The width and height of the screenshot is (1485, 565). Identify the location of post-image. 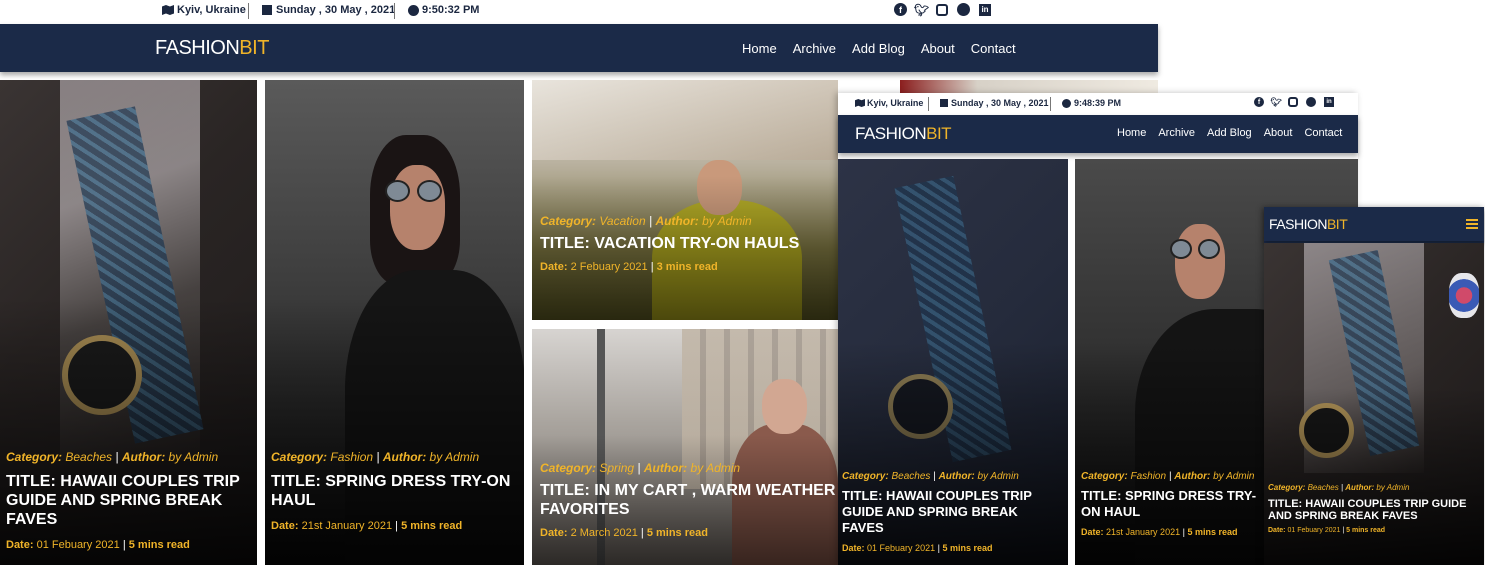
(685, 120).